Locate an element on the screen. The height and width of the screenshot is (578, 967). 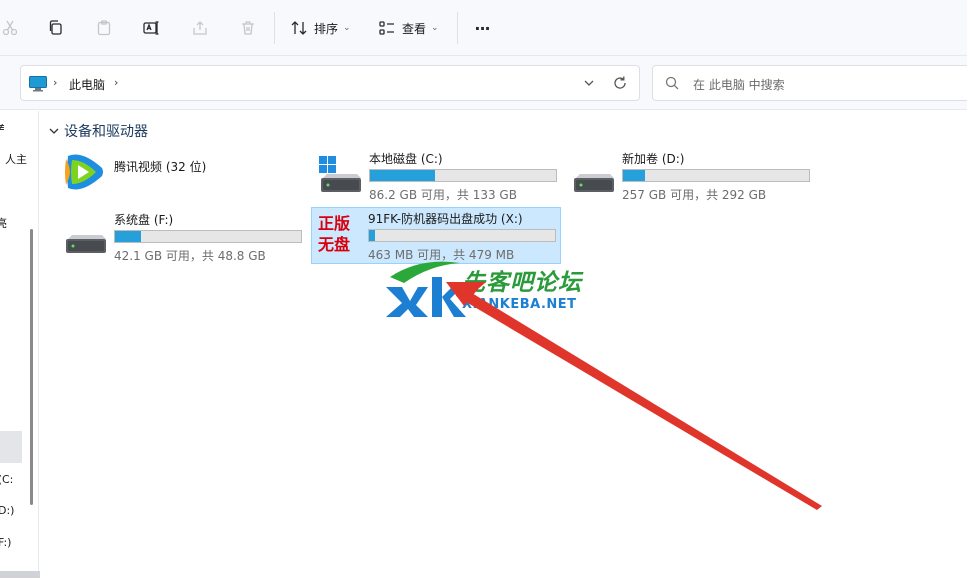
nav-item: 亮 is located at coordinates (3, 223).